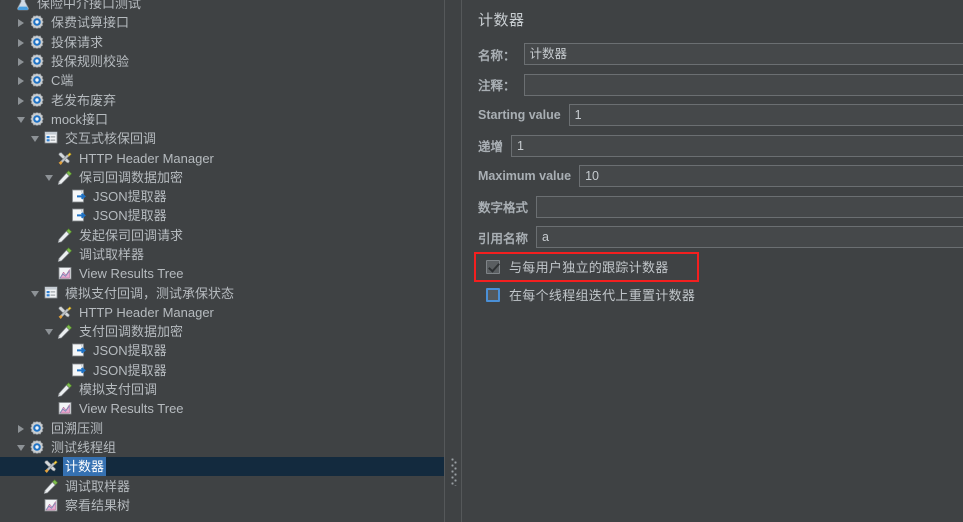 The image size is (963, 522). I want to click on form-row: 数字格式, so click(717, 207).